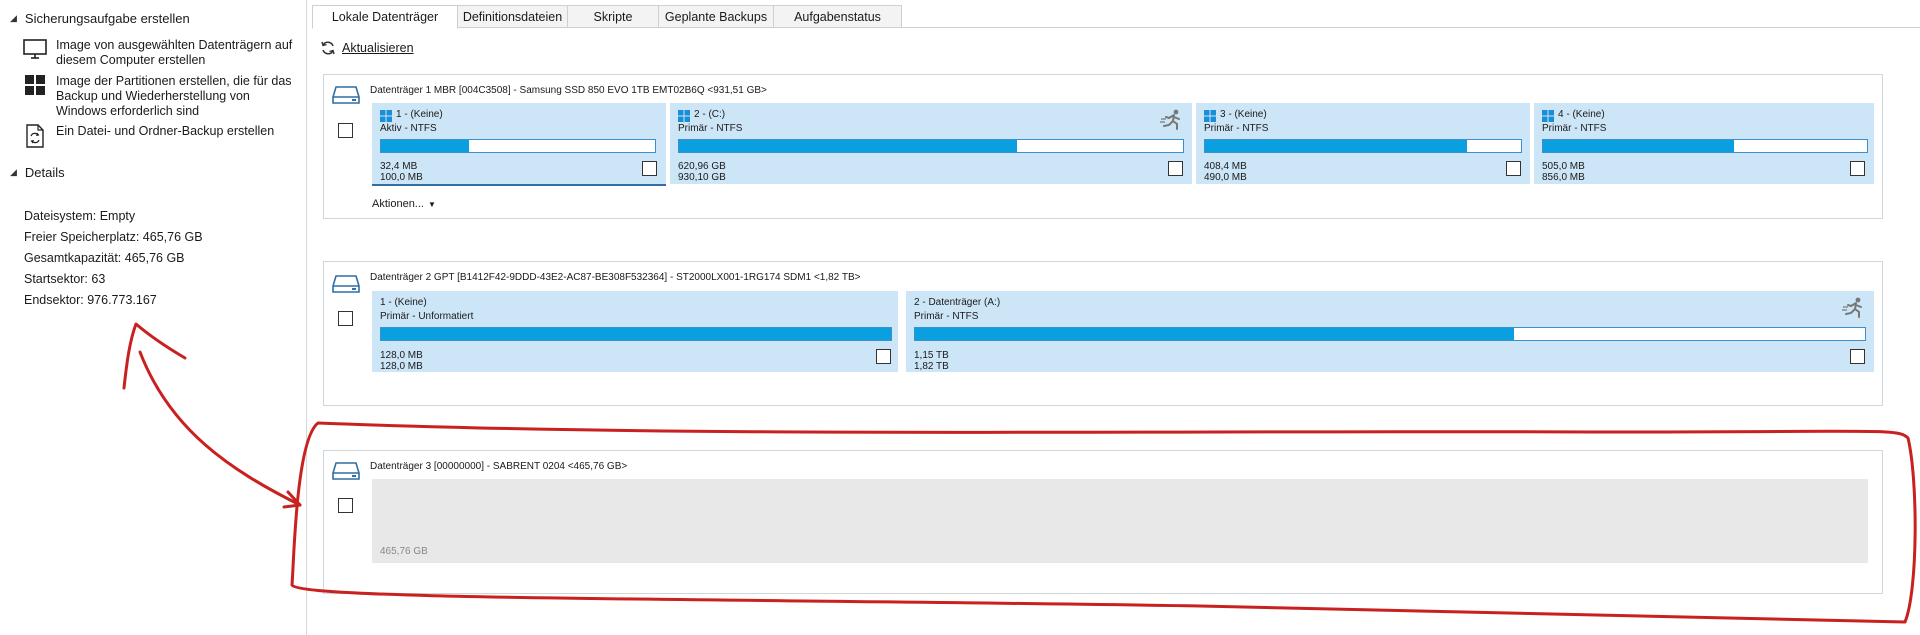 The width and height of the screenshot is (1920, 635). What do you see at coordinates (165, 131) in the screenshot?
I see `task-label: Ein Datei- und Ordner-Backup erstellen` at bounding box center [165, 131].